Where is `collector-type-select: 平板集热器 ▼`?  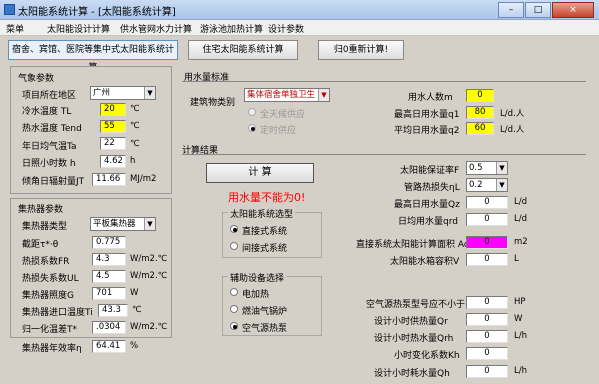
collector-type-select: 平板集热器 ▼ is located at coordinates (123, 224).